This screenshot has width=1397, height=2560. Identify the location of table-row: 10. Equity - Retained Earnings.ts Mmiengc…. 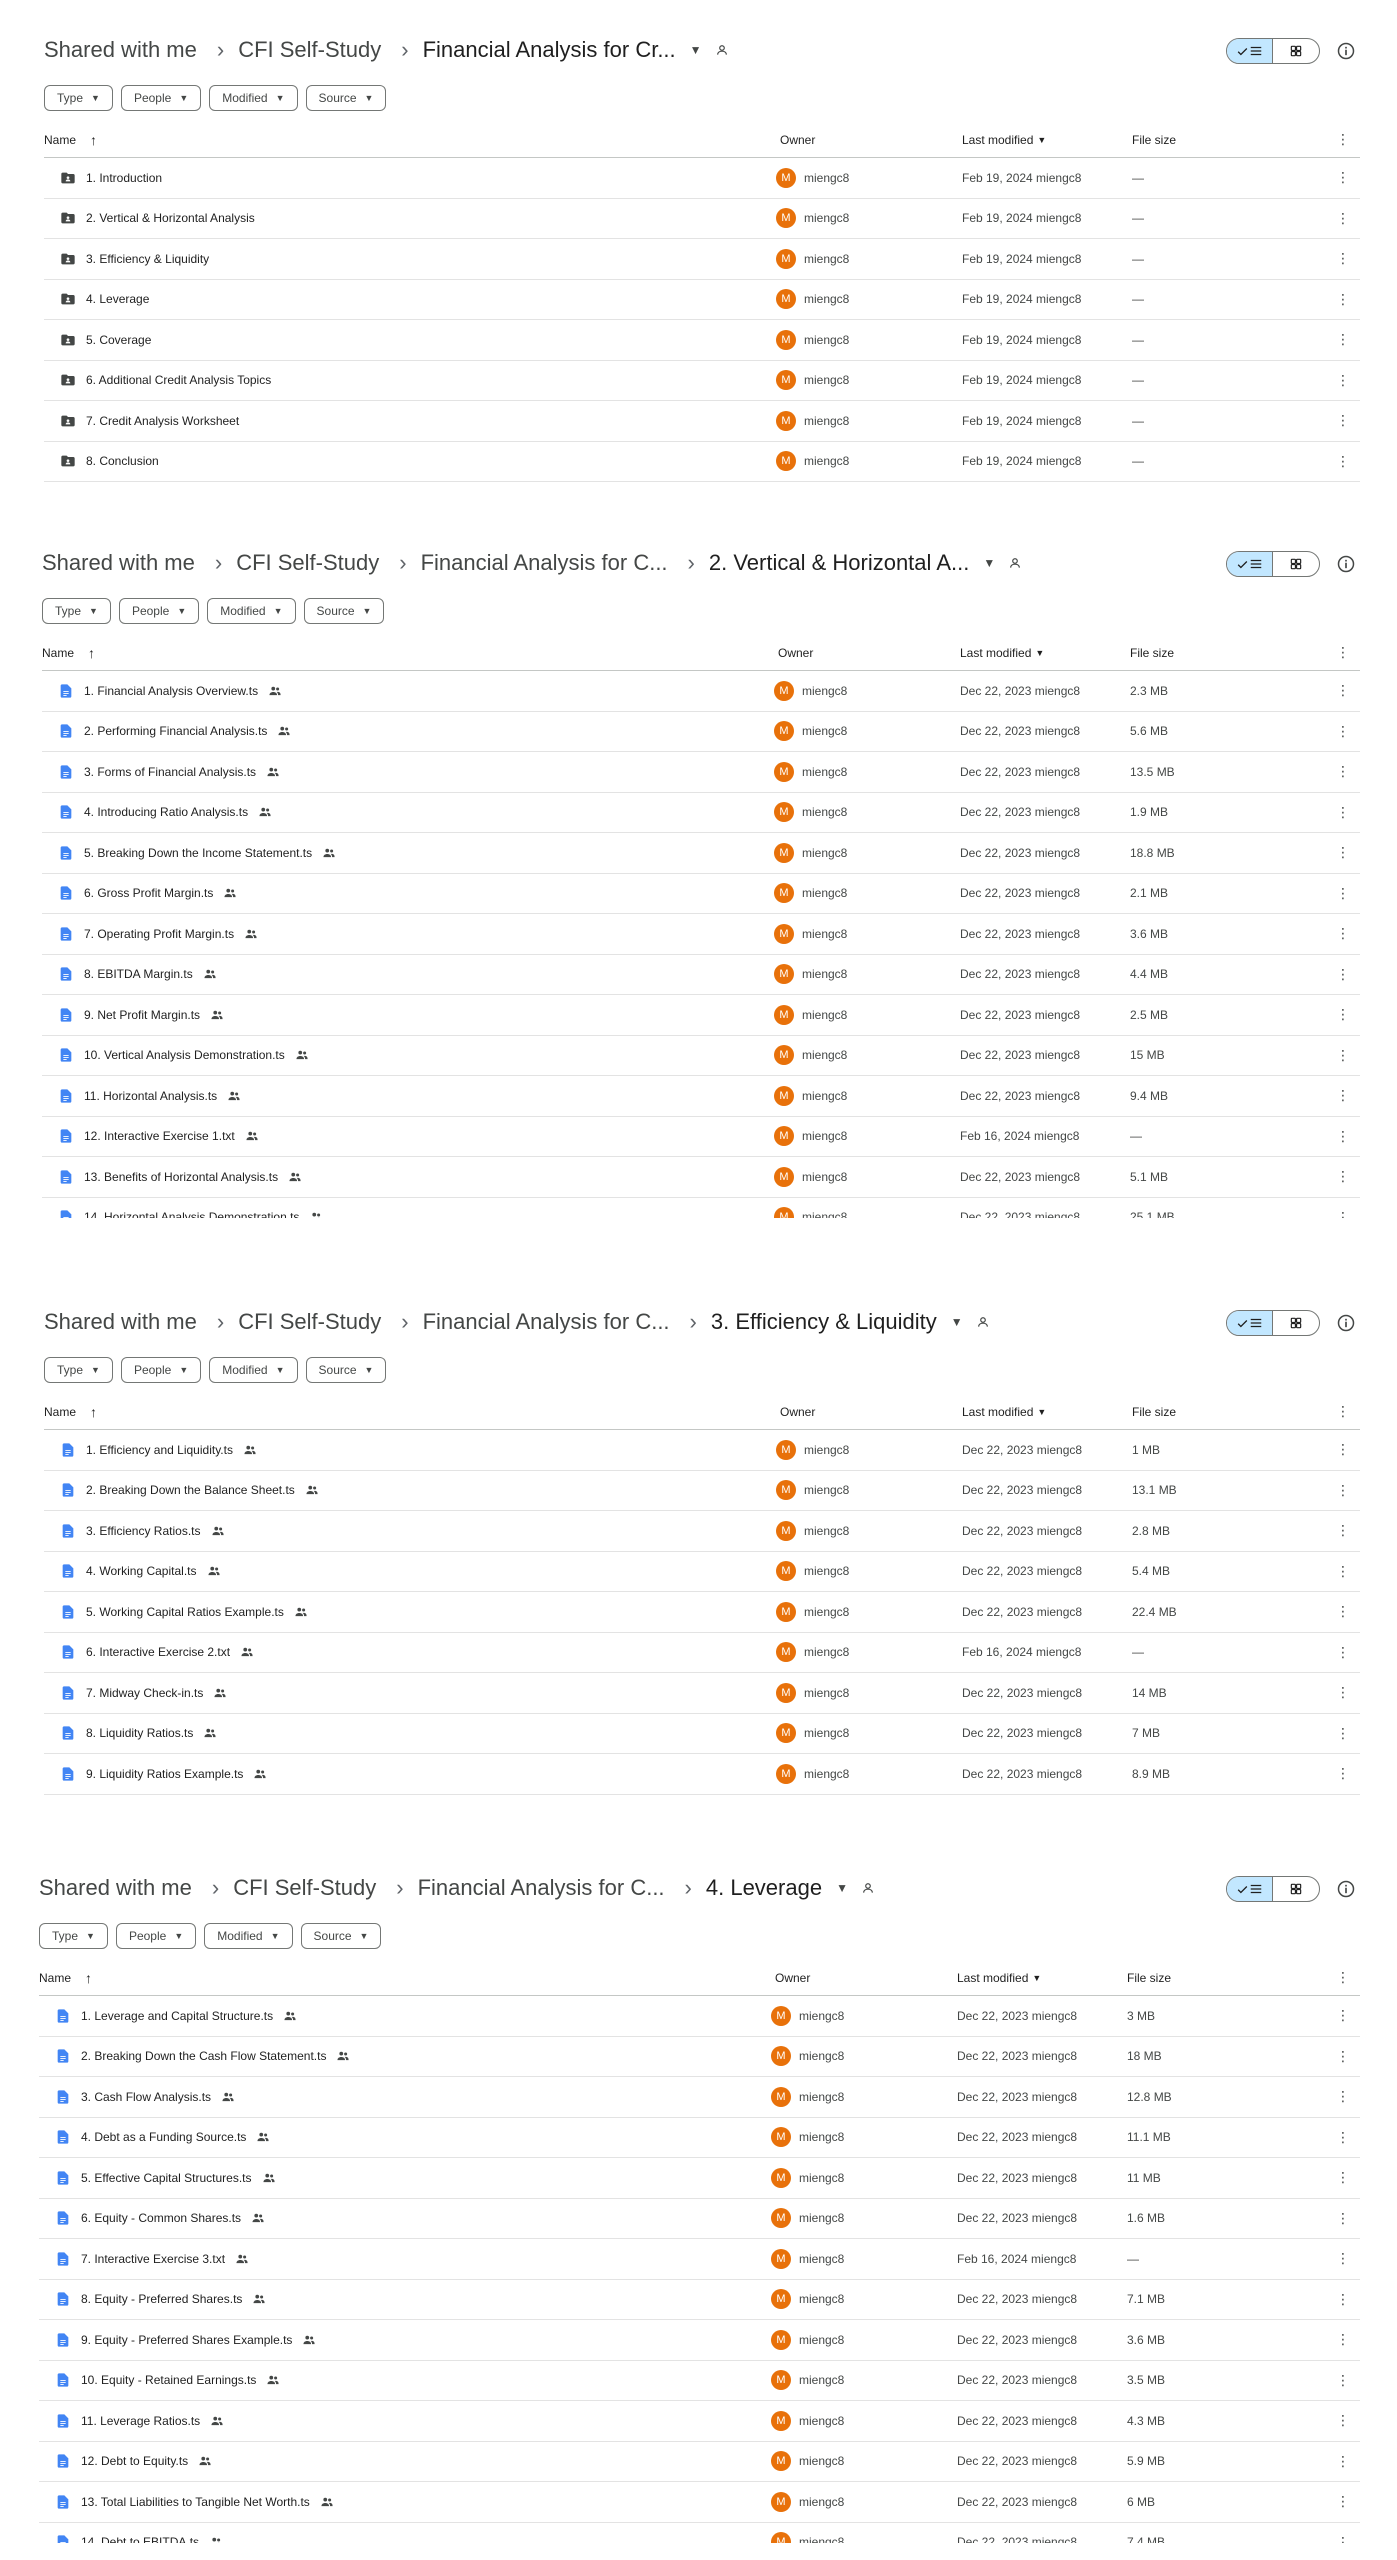
(699, 2381).